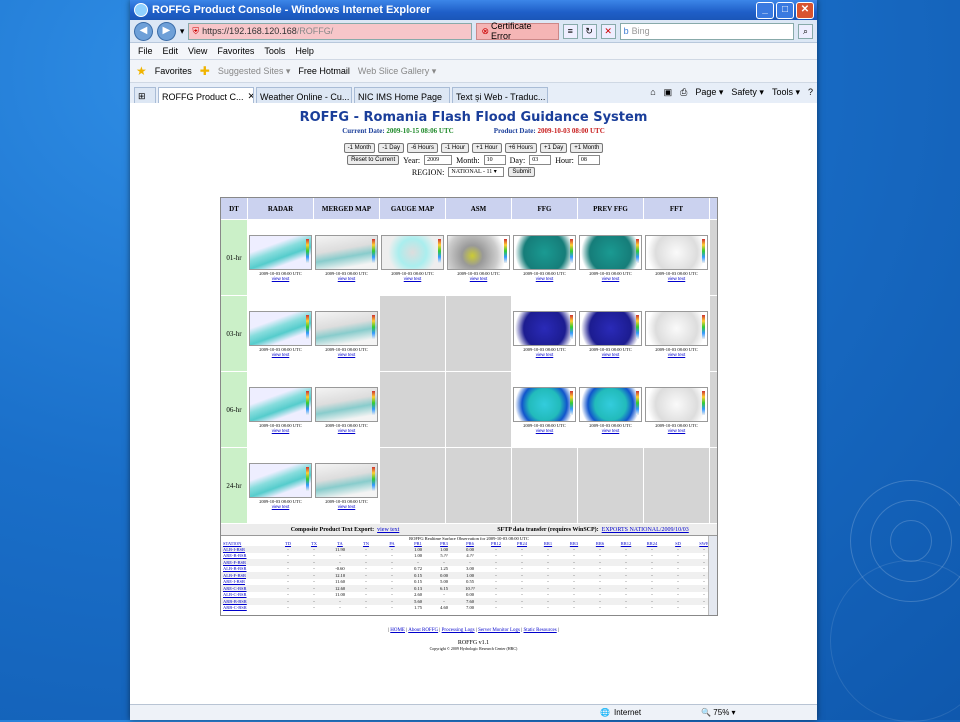  What do you see at coordinates (248, 594) in the screenshot?
I see `station-link: ALB-C-BSR` at bounding box center [248, 594].